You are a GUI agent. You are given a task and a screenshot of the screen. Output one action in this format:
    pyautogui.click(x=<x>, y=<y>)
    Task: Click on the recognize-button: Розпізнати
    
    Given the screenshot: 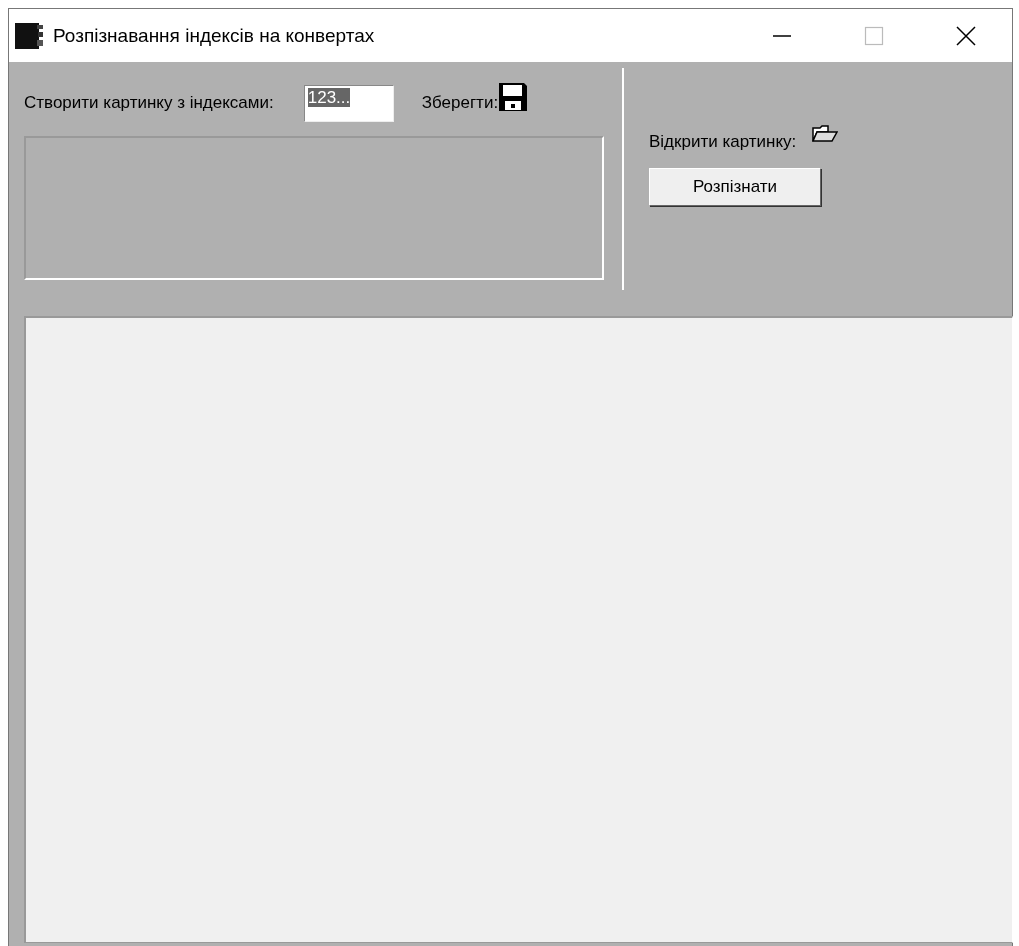 What is the action you would take?
    pyautogui.click(x=735, y=187)
    